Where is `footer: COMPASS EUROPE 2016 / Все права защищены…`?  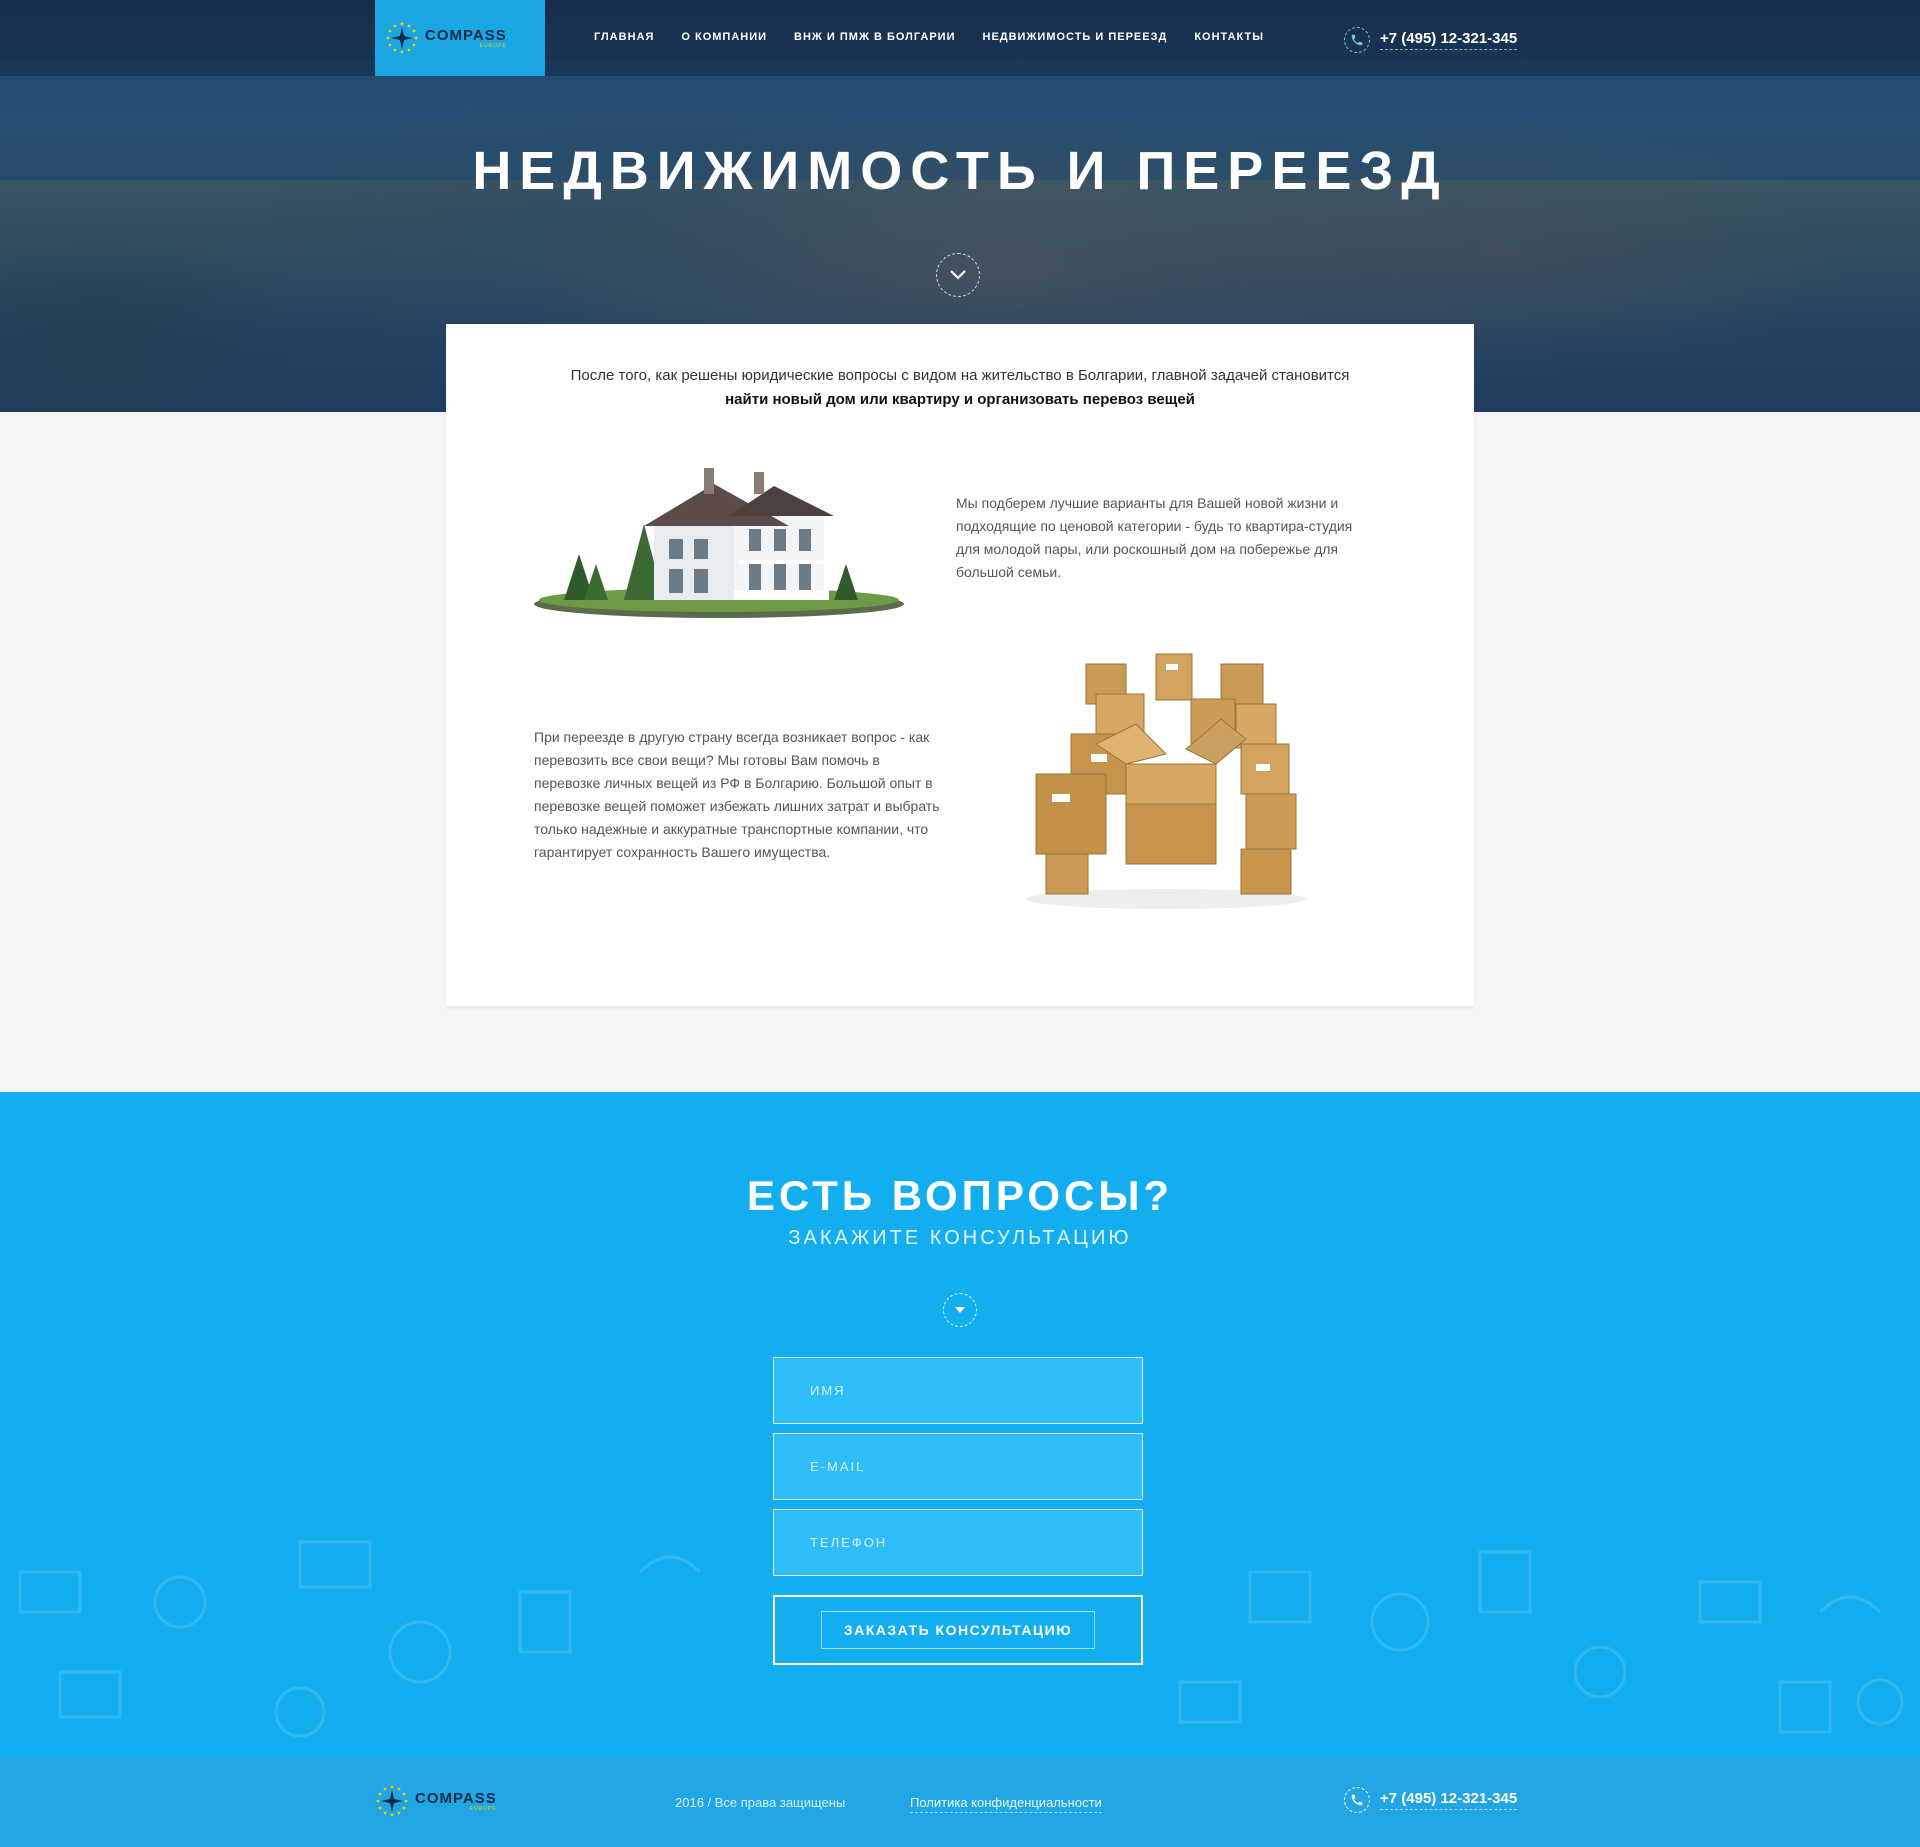
footer: COMPASS EUROPE 2016 / Все права защищены… is located at coordinates (960, 1802).